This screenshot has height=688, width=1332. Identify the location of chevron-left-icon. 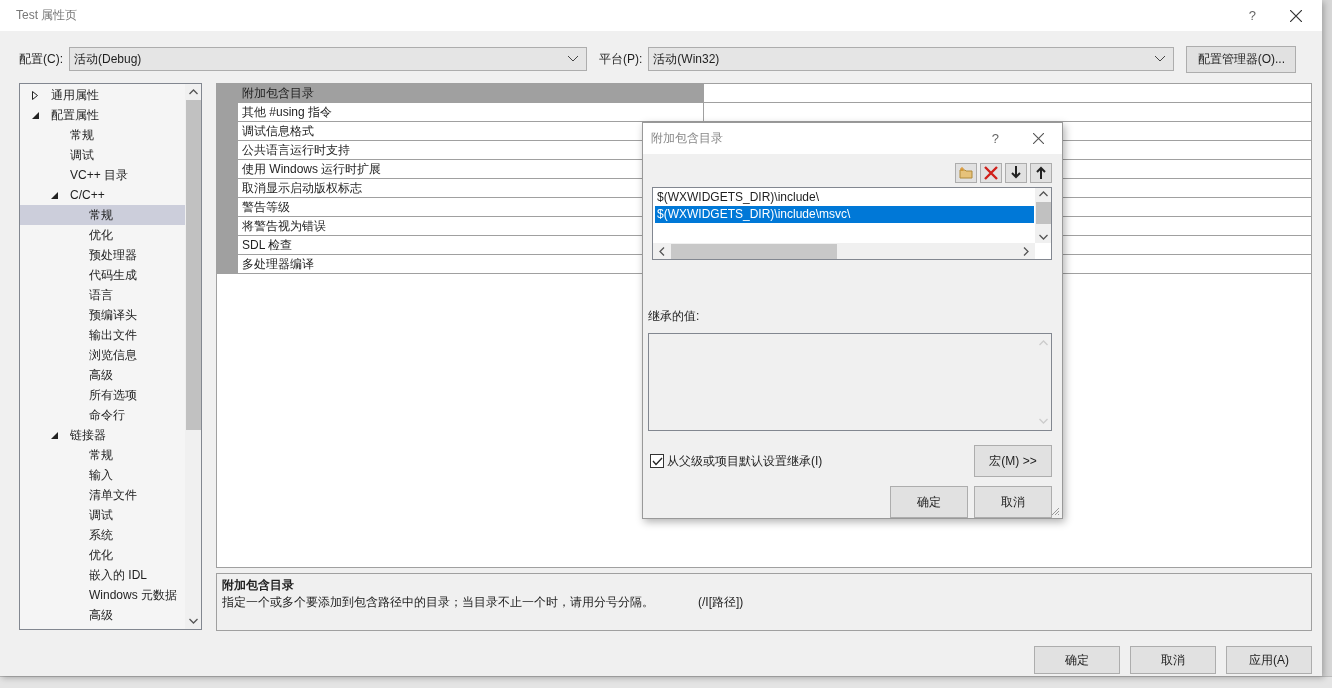
(662, 251).